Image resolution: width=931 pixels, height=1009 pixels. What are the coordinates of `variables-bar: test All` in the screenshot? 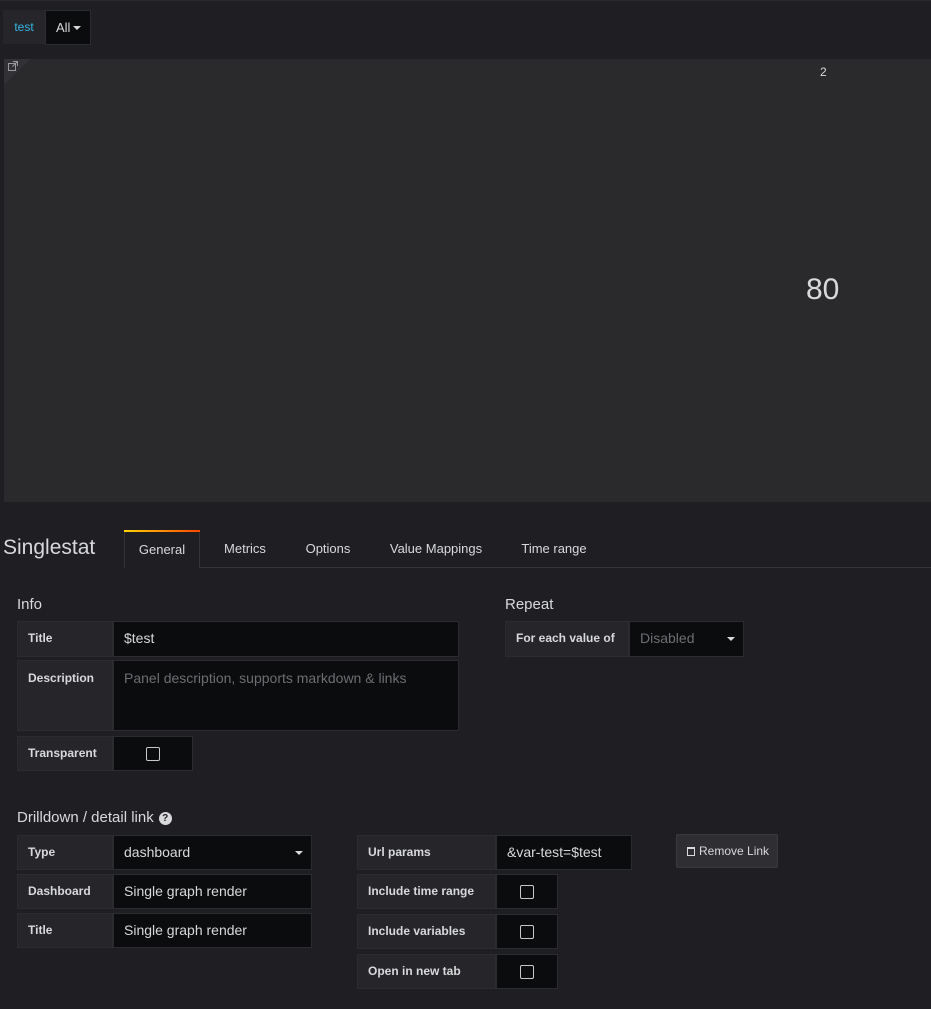 It's located at (465, 25).